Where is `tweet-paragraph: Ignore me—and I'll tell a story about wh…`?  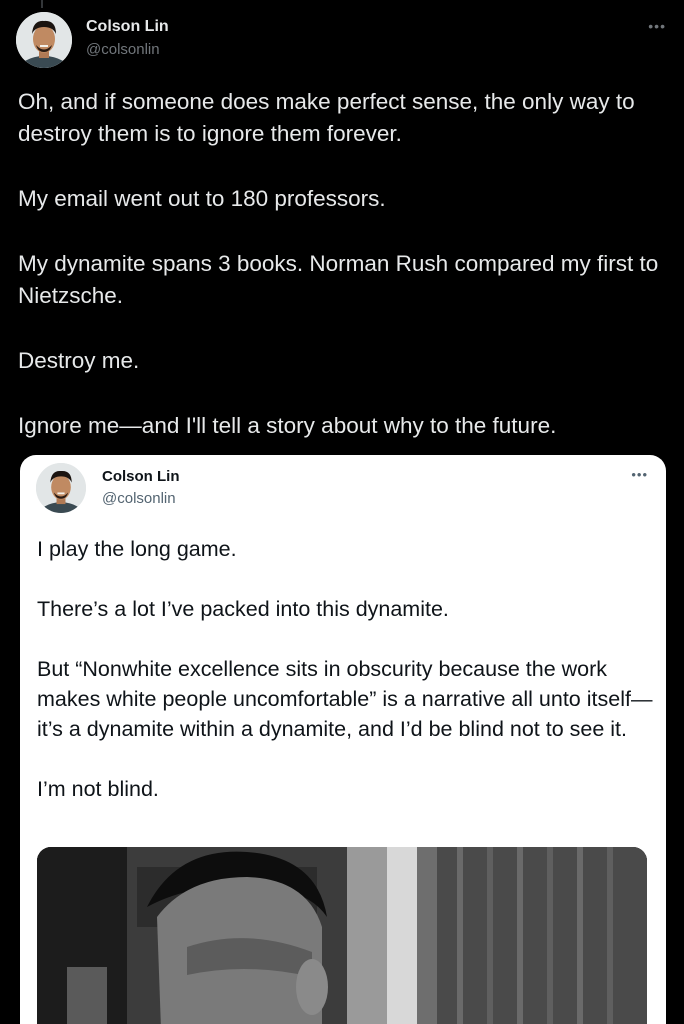 tweet-paragraph: Ignore me—and I'll tell a story about wh… is located at coordinates (287, 425).